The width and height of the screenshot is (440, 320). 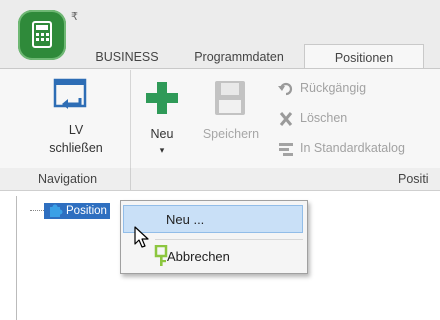 I want to click on standard-catalog-button: In Standardkatalog, so click(x=341, y=148).